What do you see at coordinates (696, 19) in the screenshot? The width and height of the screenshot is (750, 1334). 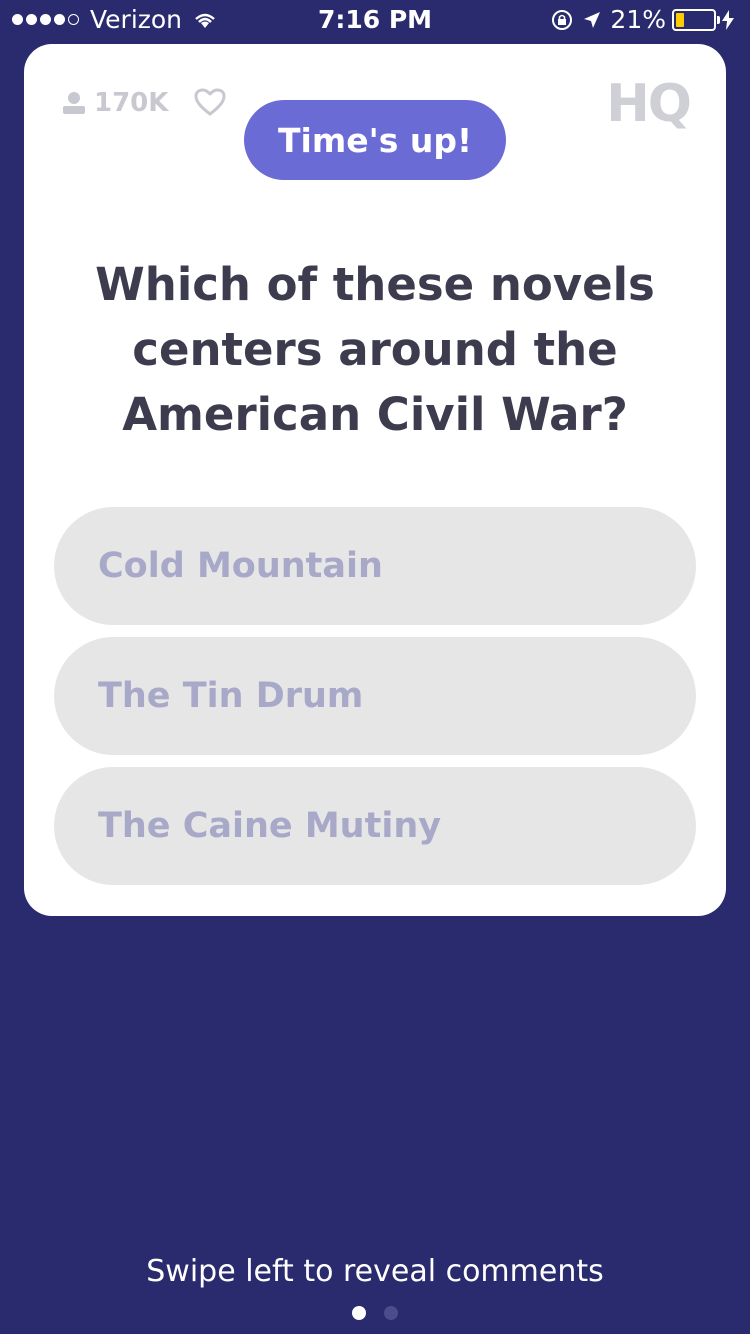 I see `battery-icon` at bounding box center [696, 19].